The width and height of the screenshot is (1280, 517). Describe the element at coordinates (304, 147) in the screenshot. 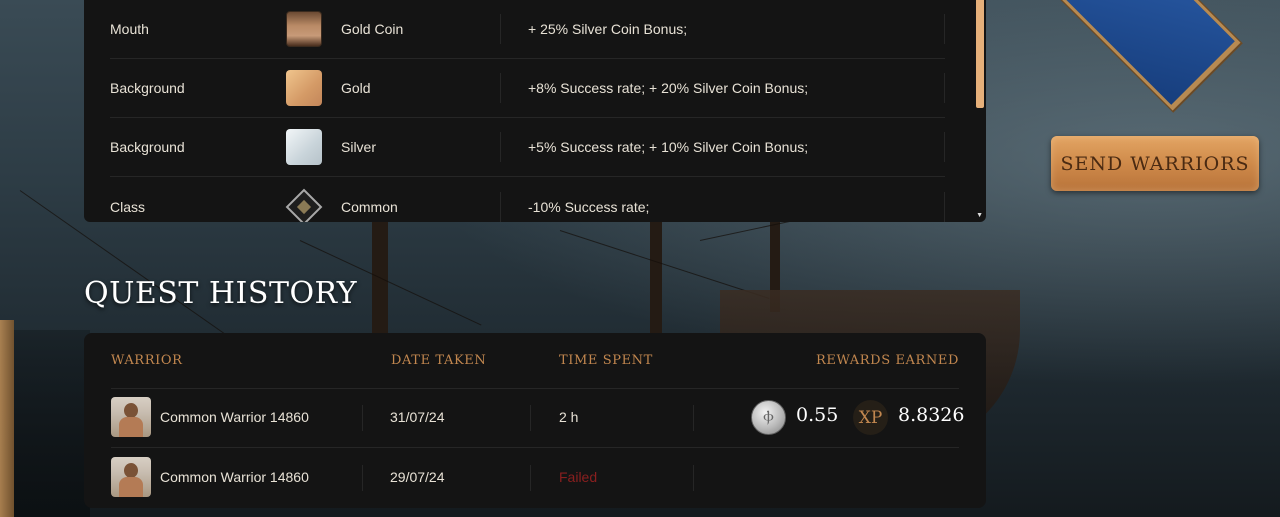

I see `silver-swatch` at that location.